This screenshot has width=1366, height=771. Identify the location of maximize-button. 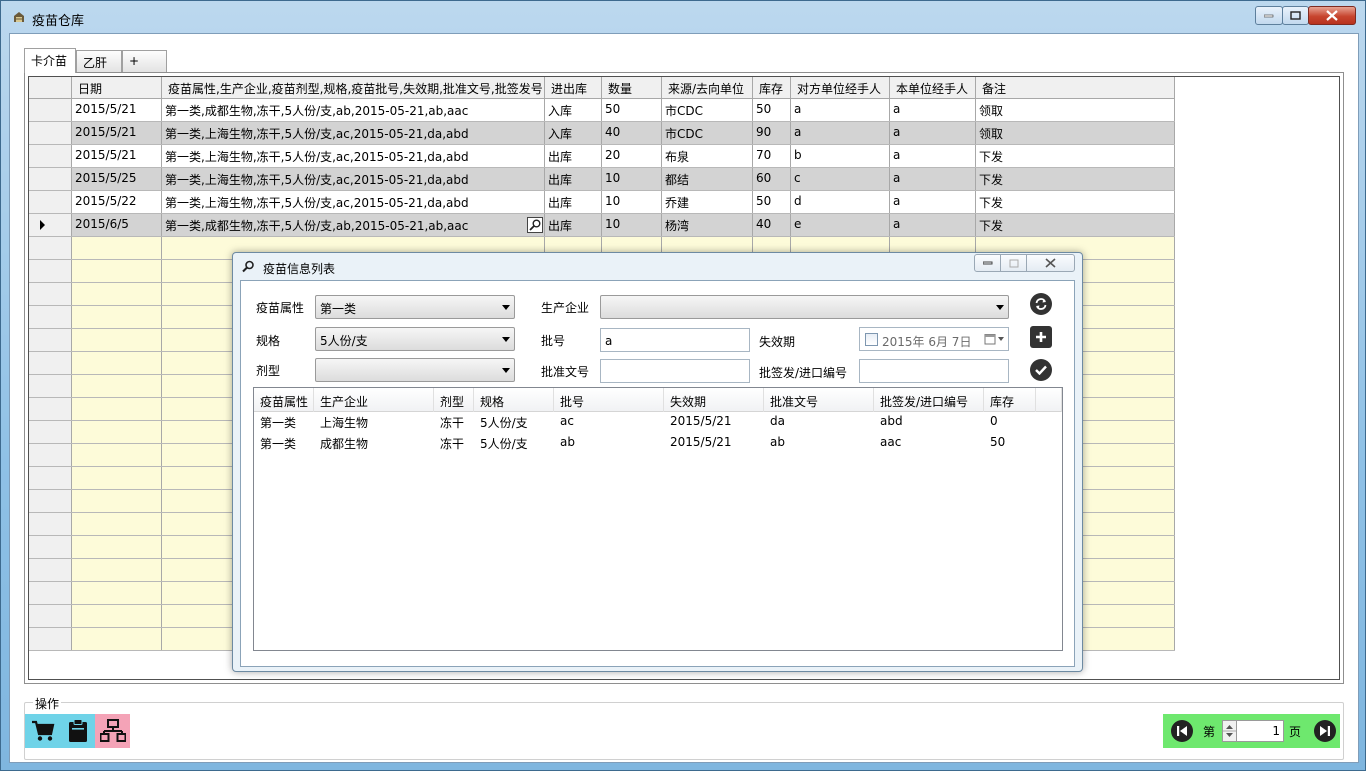
(1295, 15).